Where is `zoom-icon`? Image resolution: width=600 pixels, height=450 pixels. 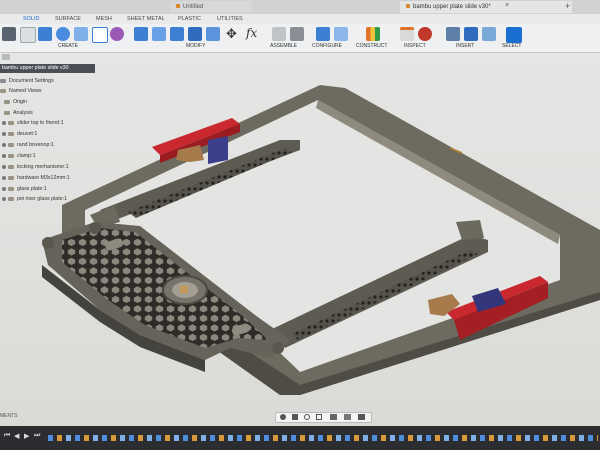
zoom-icon is located at coordinates (307, 417).